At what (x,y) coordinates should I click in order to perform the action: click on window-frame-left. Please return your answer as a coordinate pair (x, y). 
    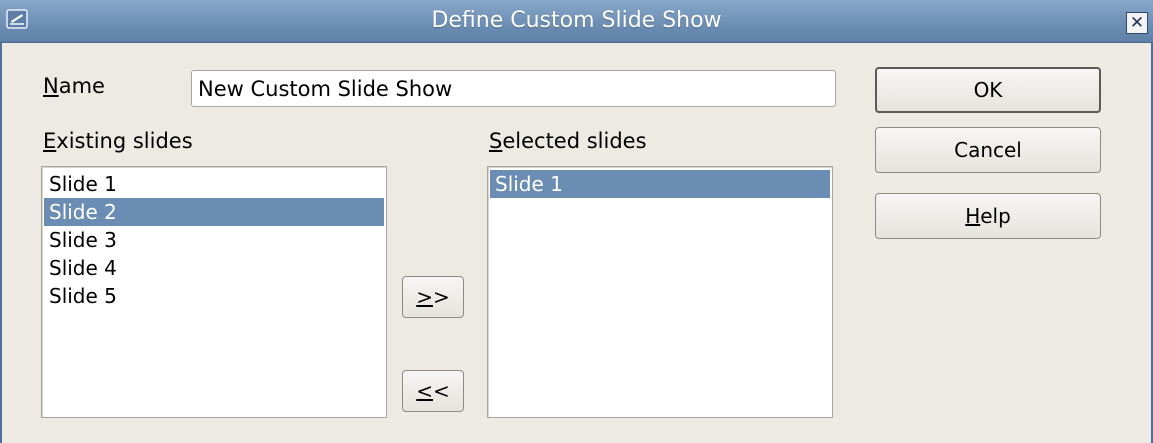
    Looking at the image, I should click on (1, 243).